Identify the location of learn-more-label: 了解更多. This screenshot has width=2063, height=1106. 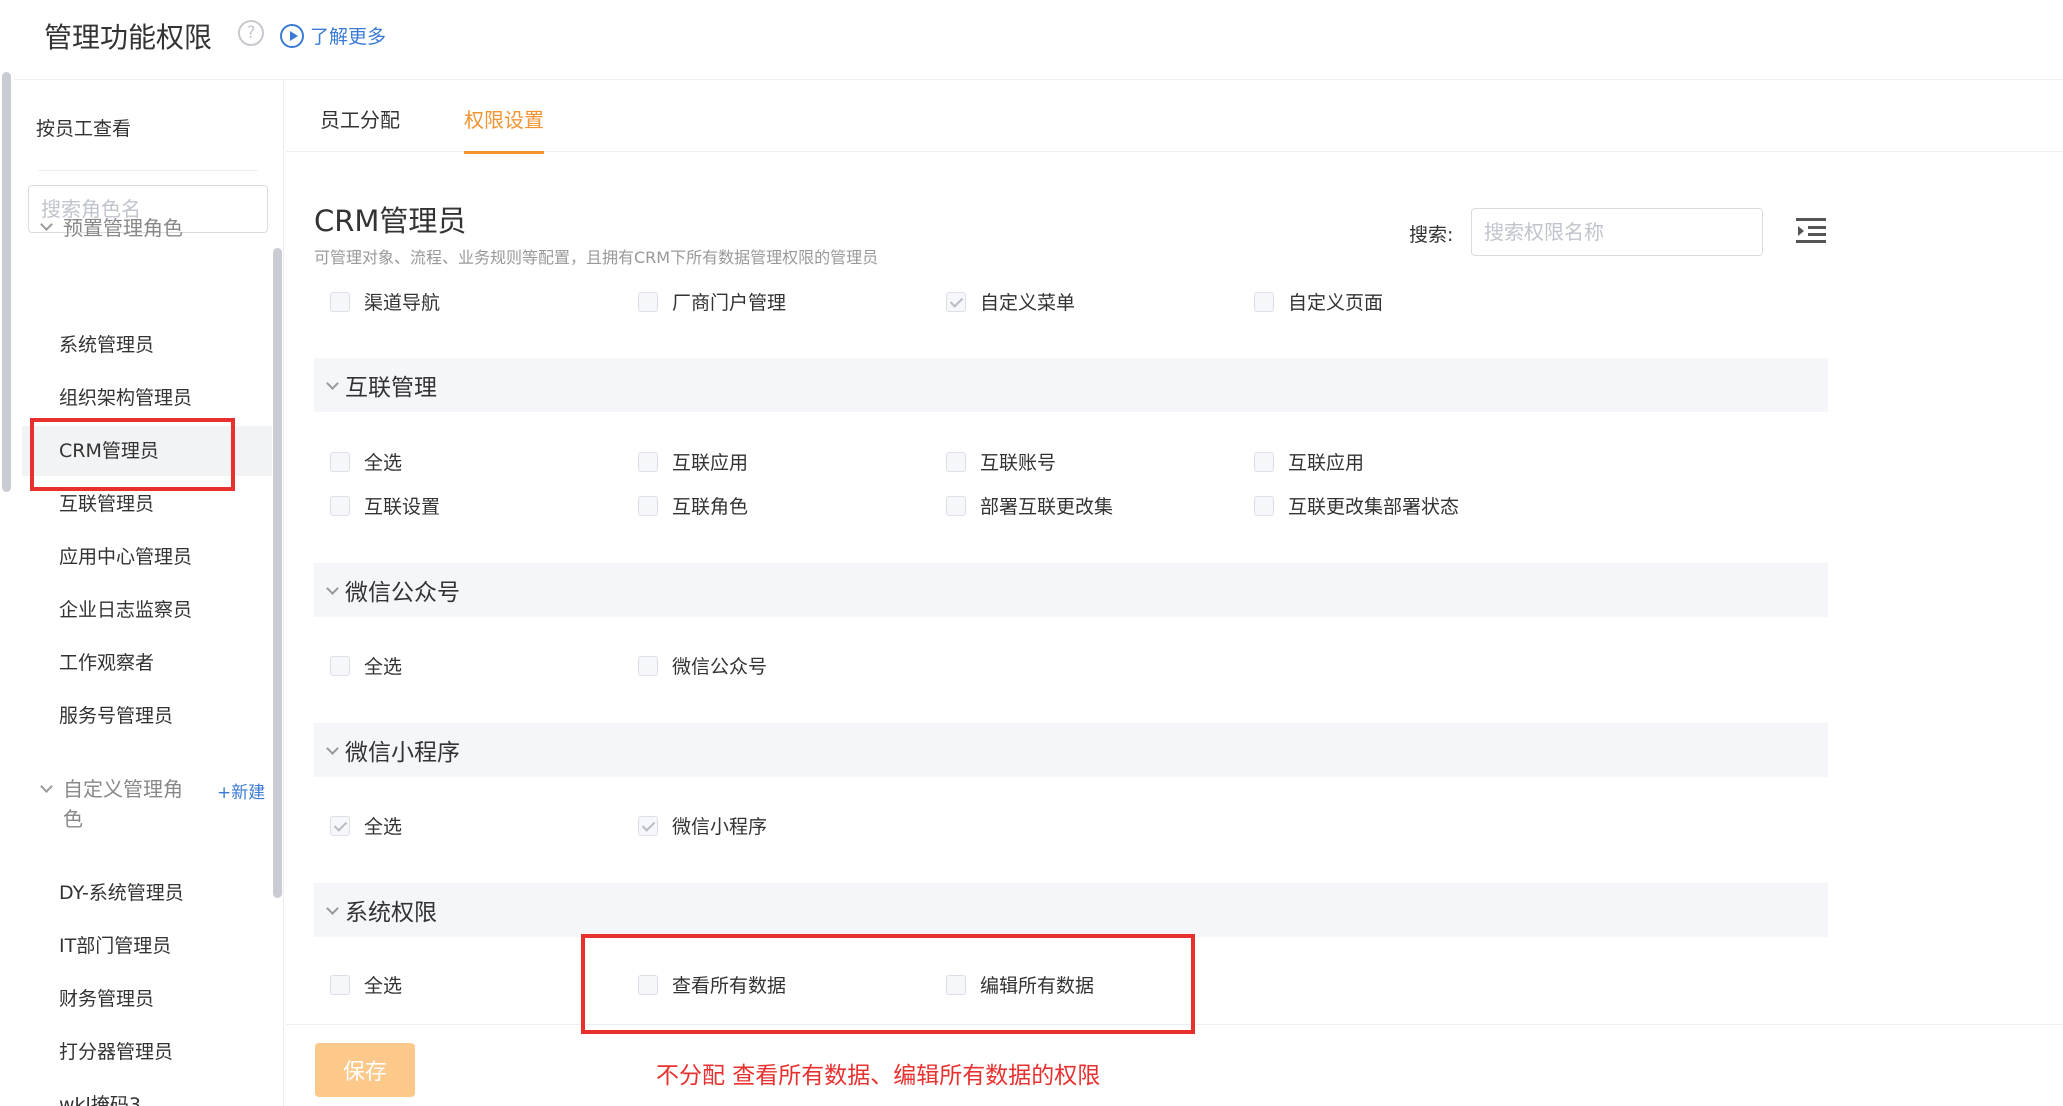
(348, 37).